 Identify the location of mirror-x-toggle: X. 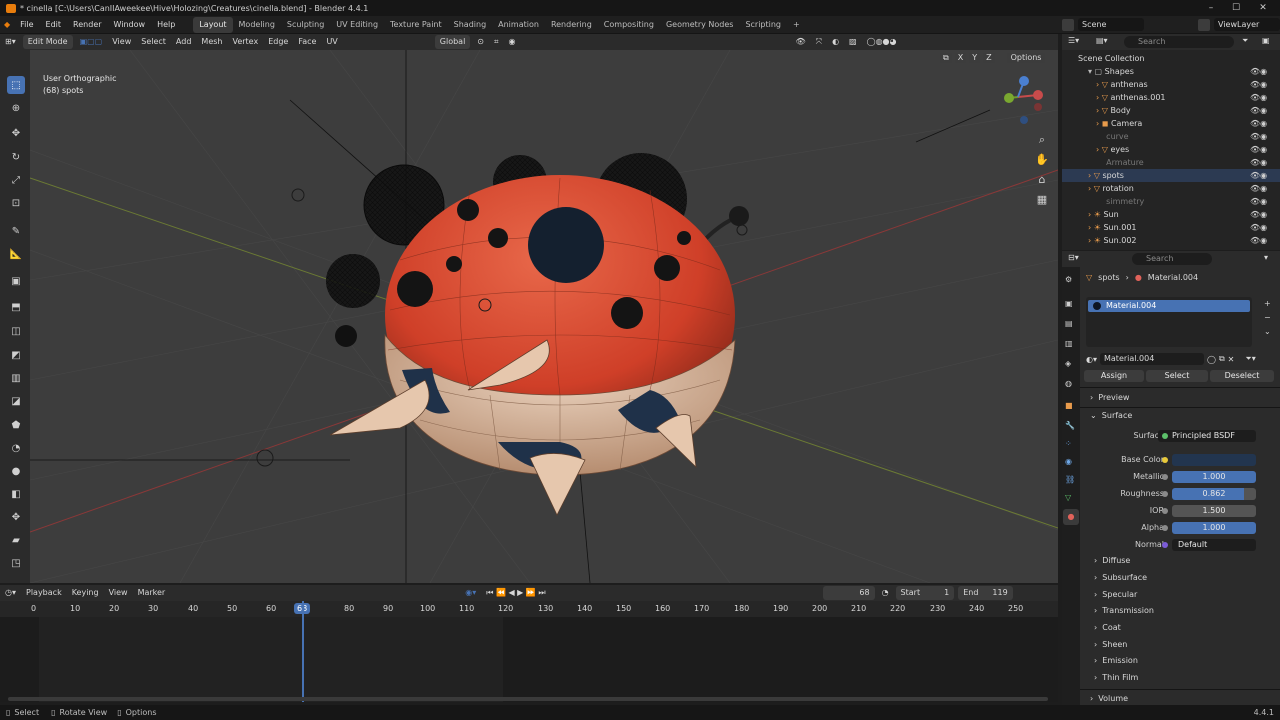
(960, 58).